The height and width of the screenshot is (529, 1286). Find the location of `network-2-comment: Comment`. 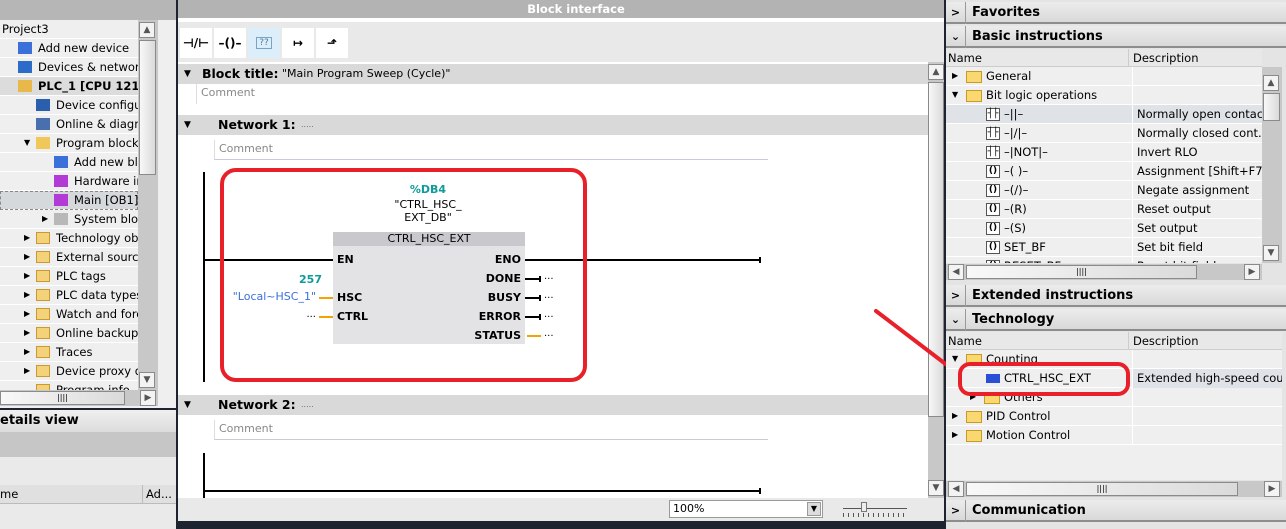

network-2-comment: Comment is located at coordinates (491, 430).